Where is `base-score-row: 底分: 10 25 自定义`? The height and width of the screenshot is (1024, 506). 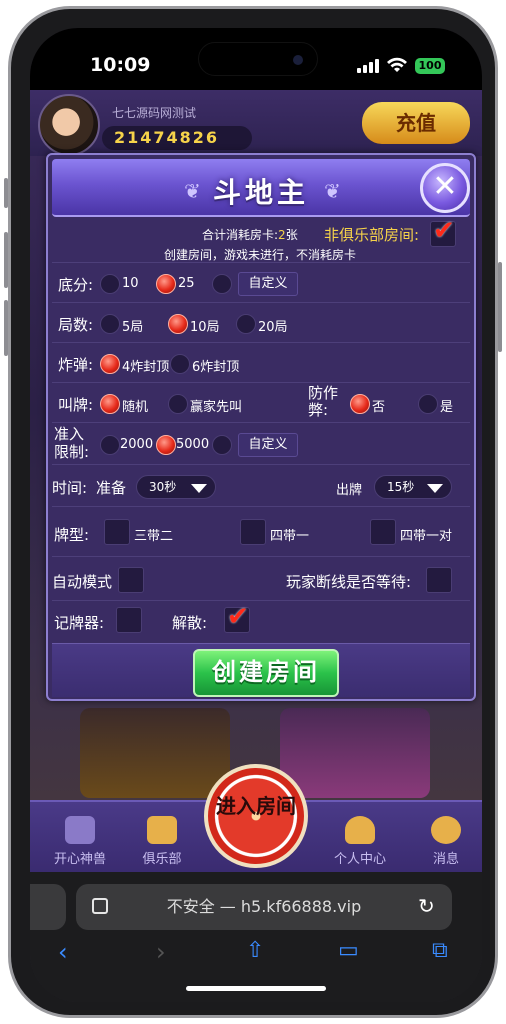 base-score-row: 底分: 10 25 自定义 is located at coordinates (261, 283).